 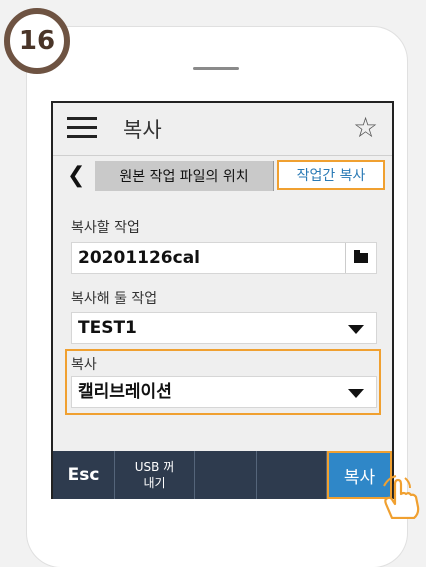 What do you see at coordinates (154, 467) in the screenshot?
I see `usb-eject-line1: USB 꺼` at bounding box center [154, 467].